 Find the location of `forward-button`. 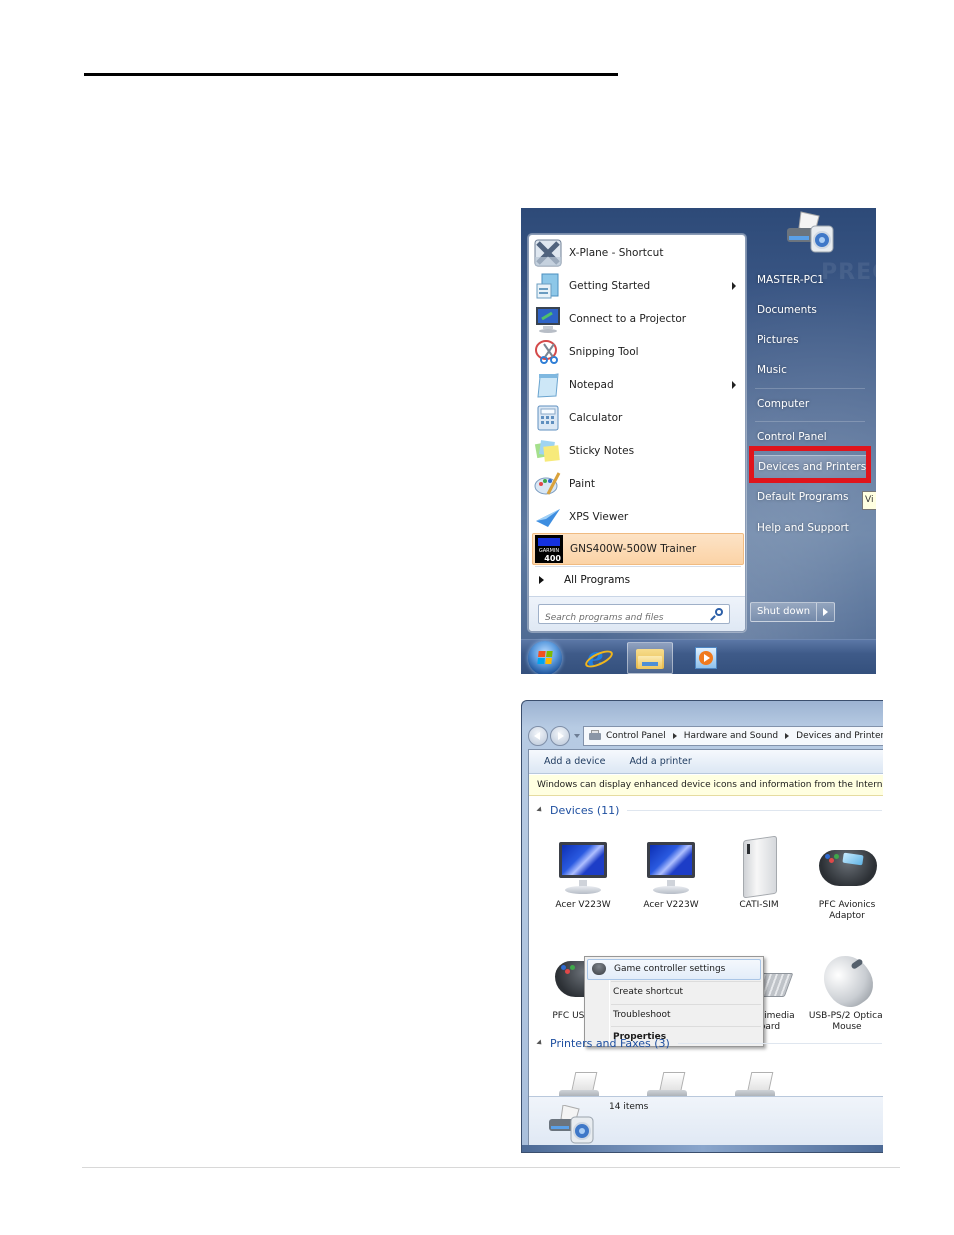

forward-button is located at coordinates (560, 736).